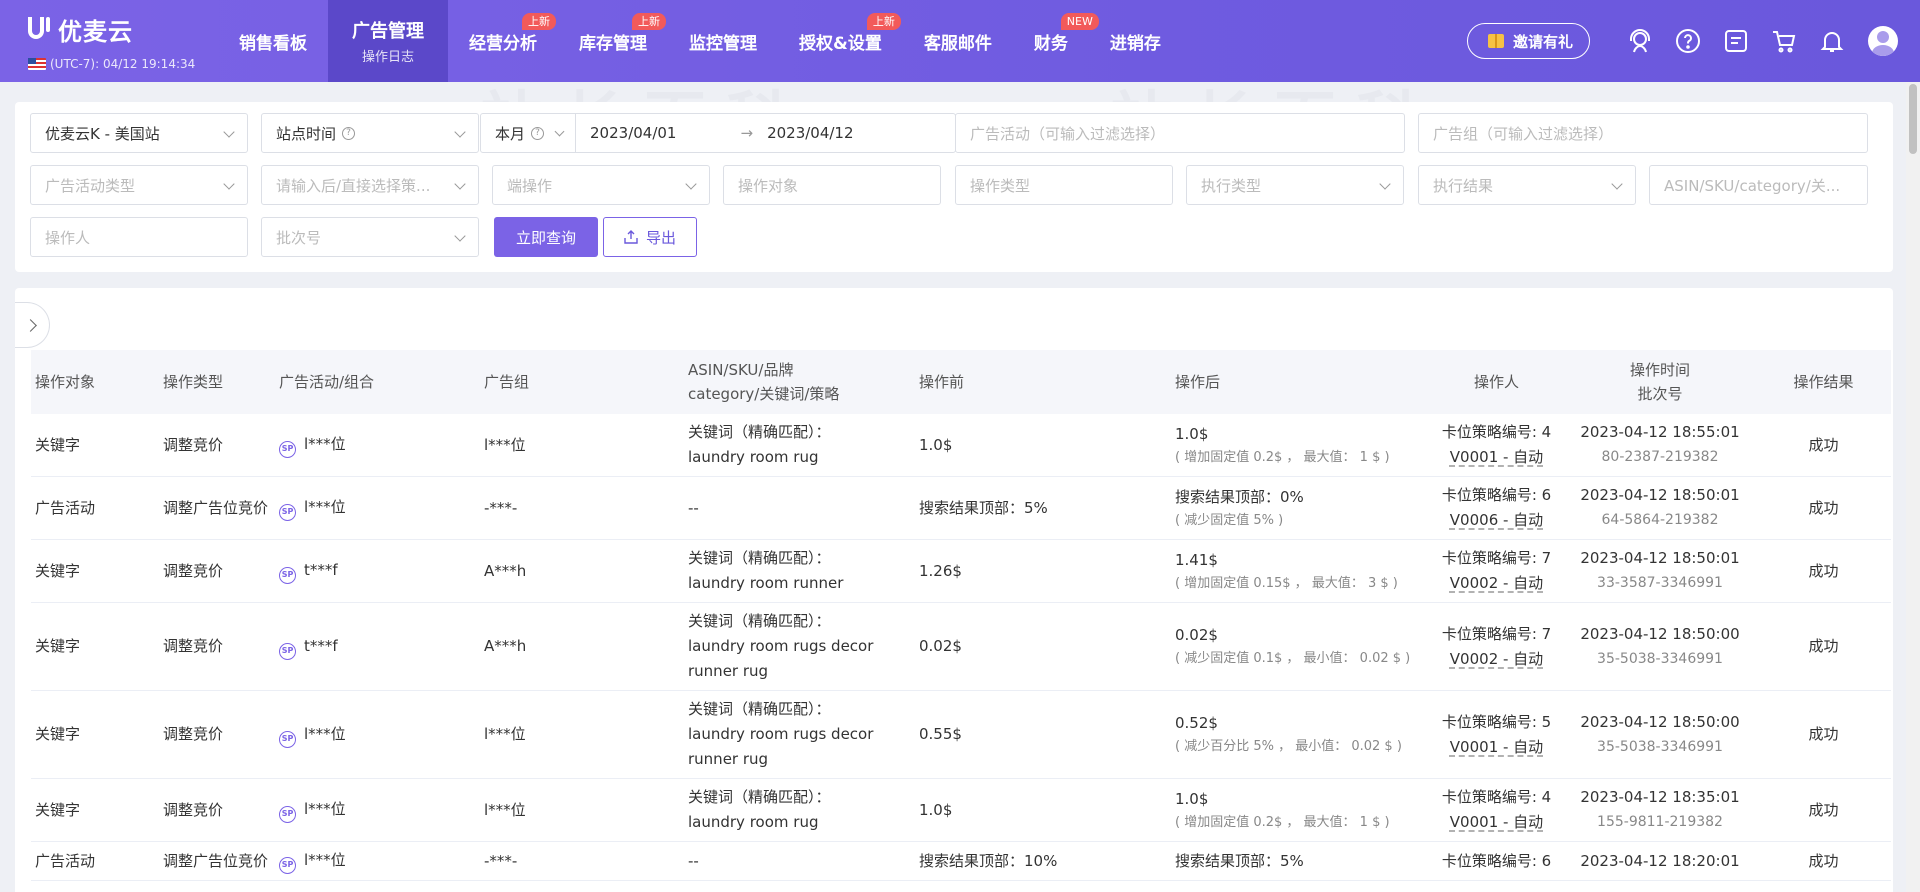 This screenshot has height=892, width=1920. What do you see at coordinates (1135, 41) in the screenshot?
I see `nav-item-purchase-sales-stock: 进销存` at bounding box center [1135, 41].